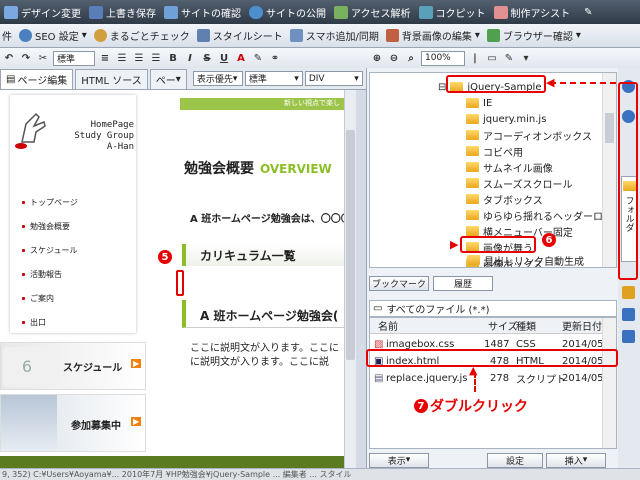  I want to click on access-analysis-button: アクセス解析, so click(372, 12).